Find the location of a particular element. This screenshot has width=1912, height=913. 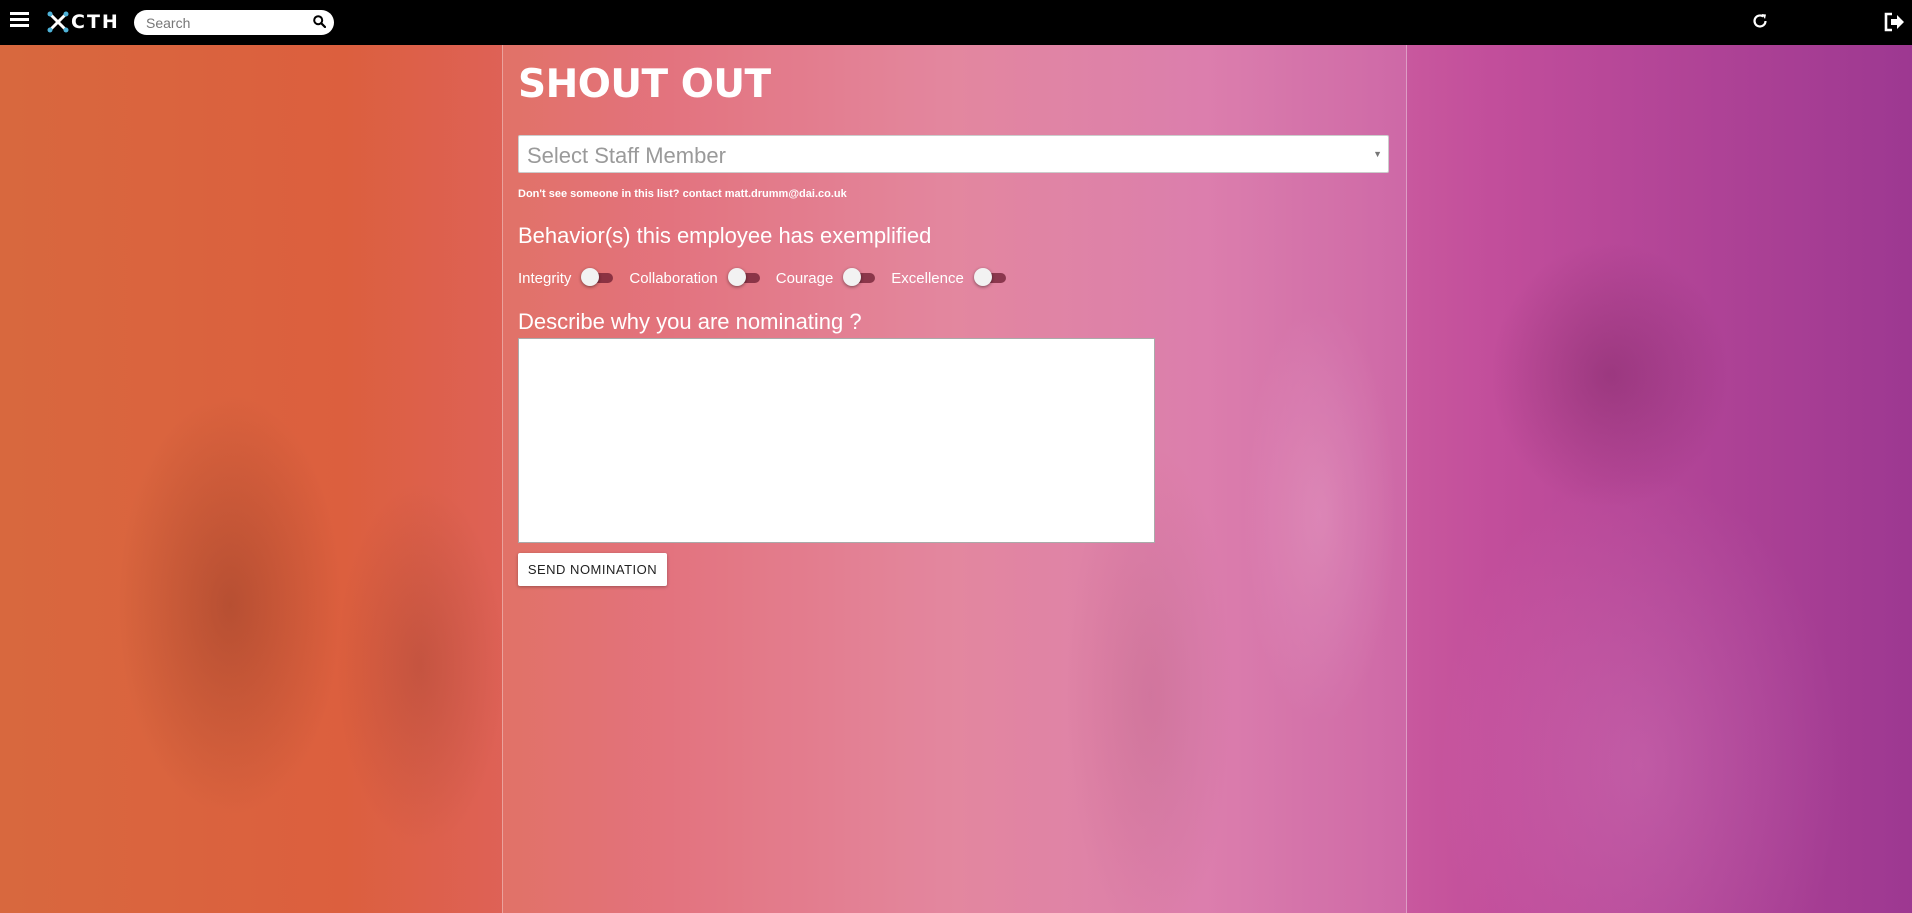

behavior-label-collaboration: Collaboration is located at coordinates (673, 278).